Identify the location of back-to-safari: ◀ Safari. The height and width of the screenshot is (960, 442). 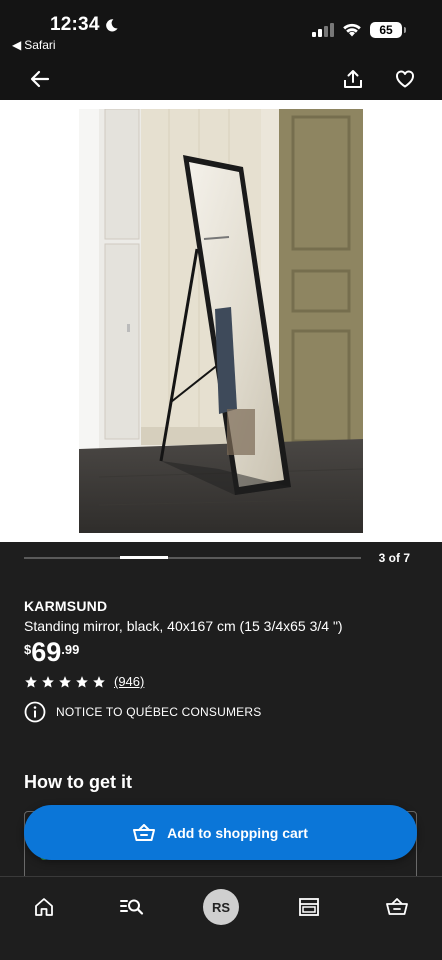
(34, 45).